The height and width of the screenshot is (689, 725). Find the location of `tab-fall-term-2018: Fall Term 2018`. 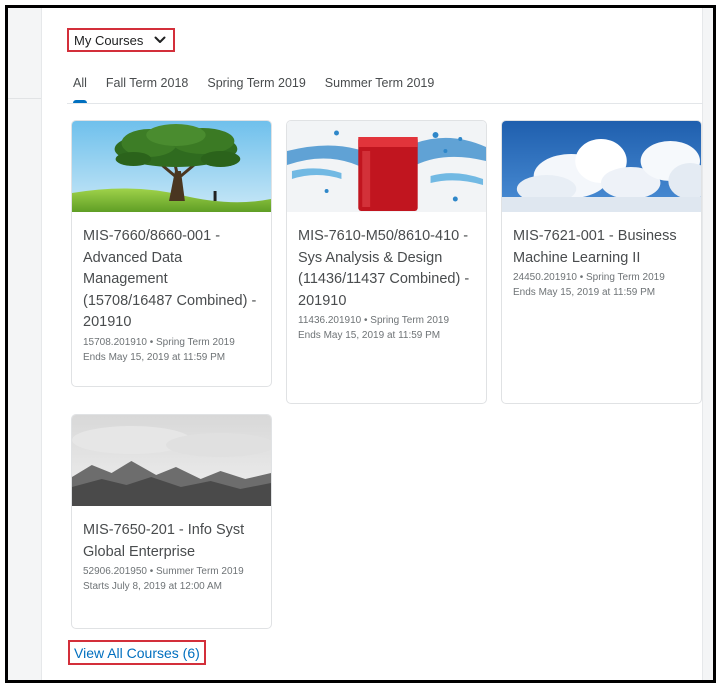

tab-fall-term-2018: Fall Term 2018 is located at coordinates (147, 83).